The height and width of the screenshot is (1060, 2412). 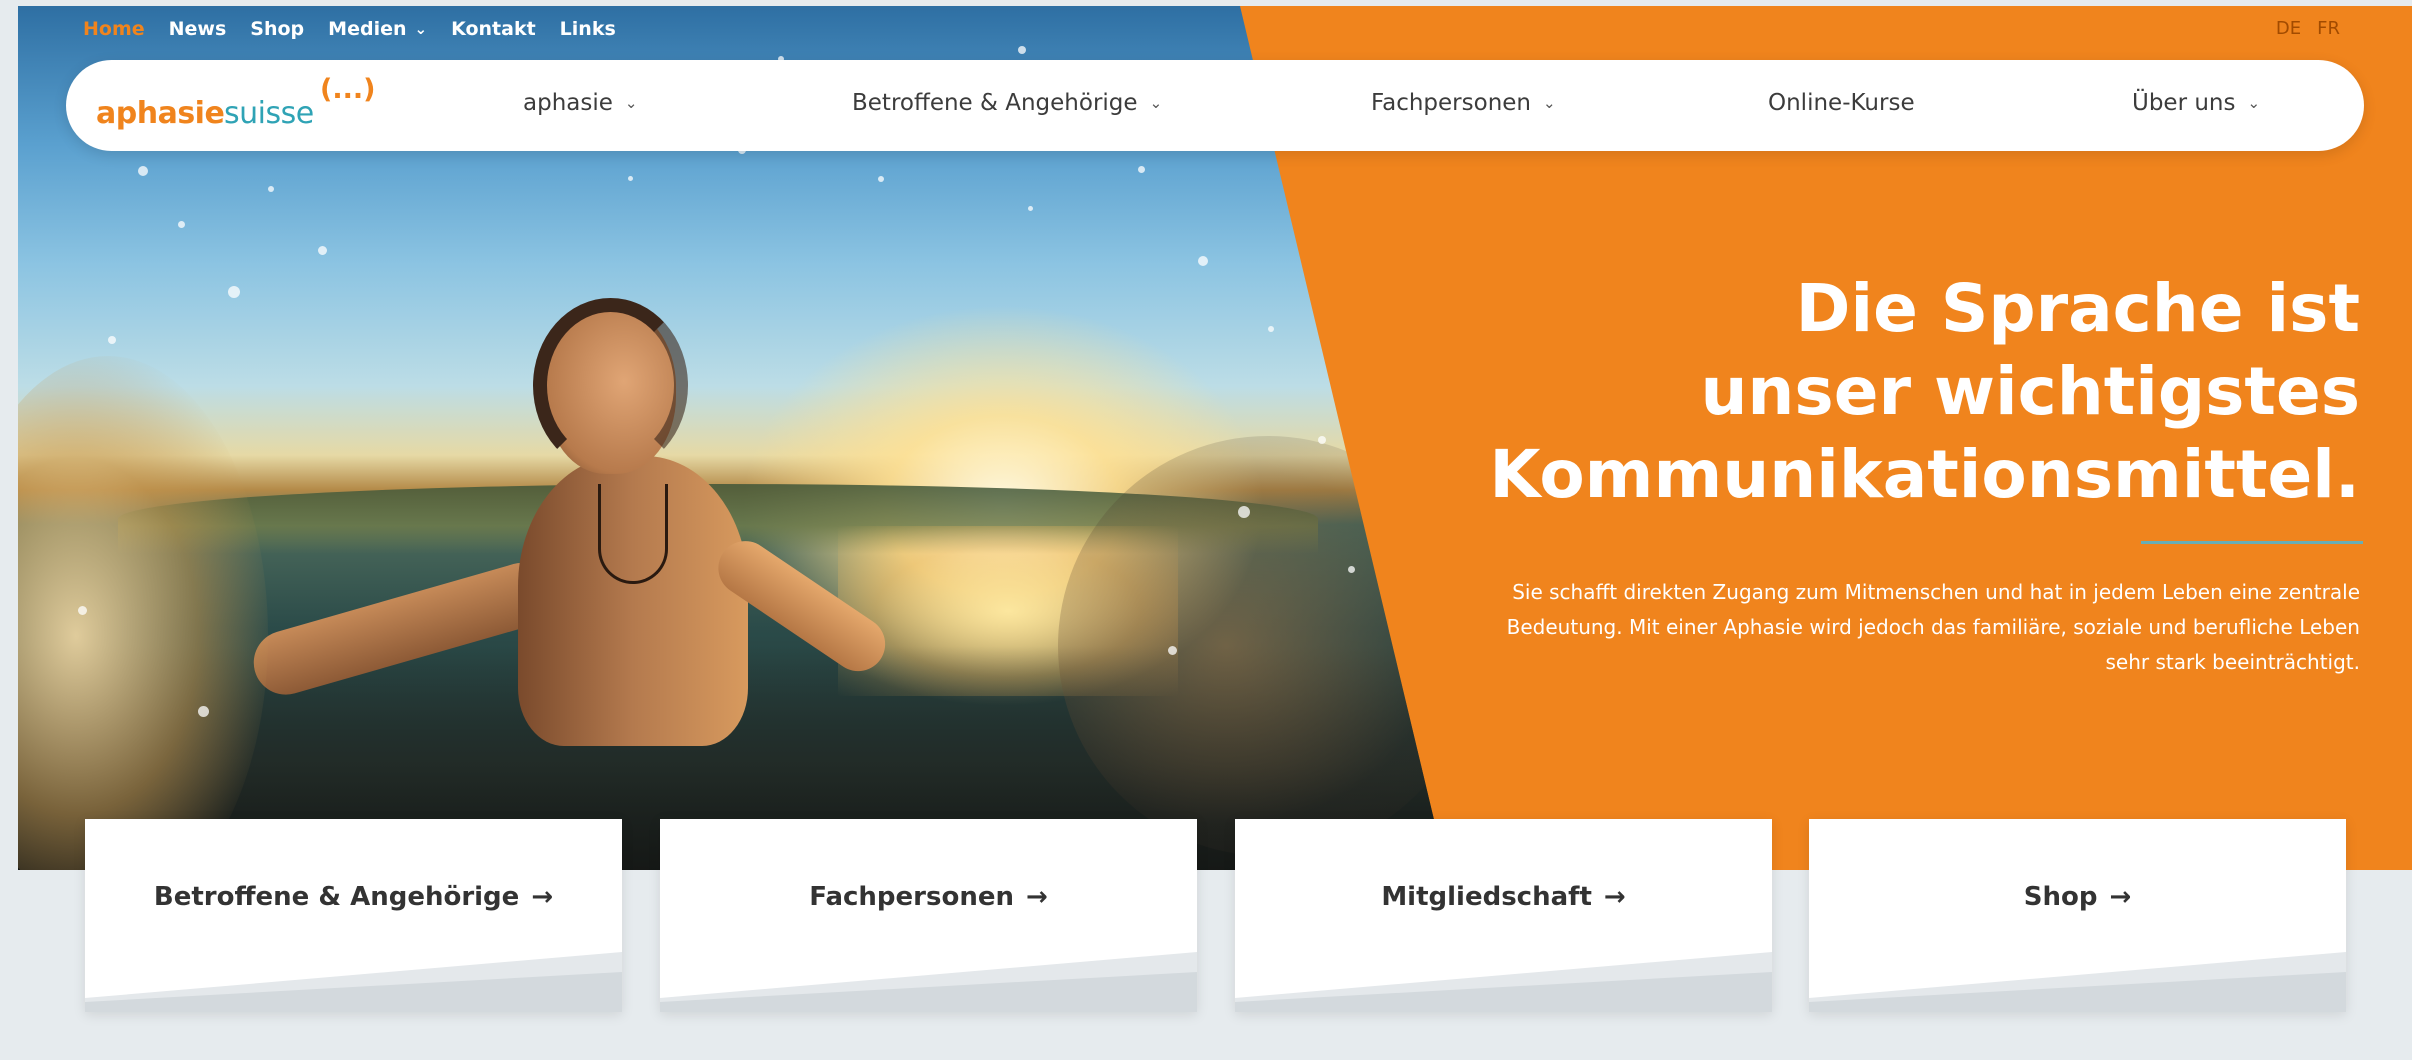 What do you see at coordinates (277, 29) in the screenshot?
I see `util-link-shop: Shop` at bounding box center [277, 29].